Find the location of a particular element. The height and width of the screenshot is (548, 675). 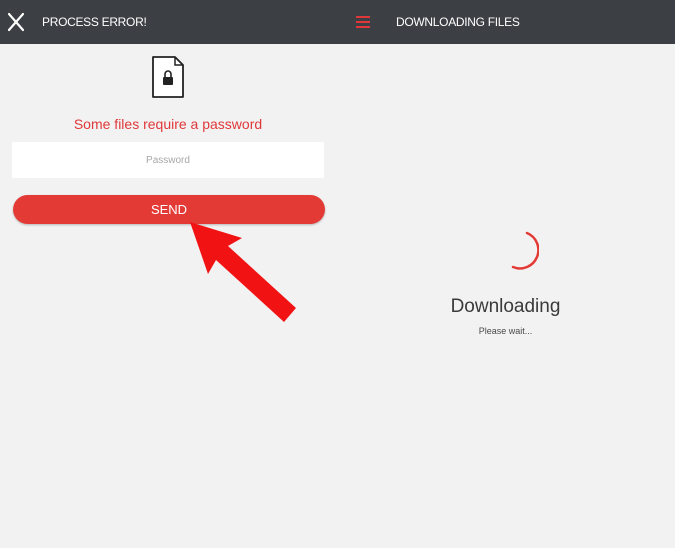

process-error-title: PROCESS ERROR! is located at coordinates (94, 22).